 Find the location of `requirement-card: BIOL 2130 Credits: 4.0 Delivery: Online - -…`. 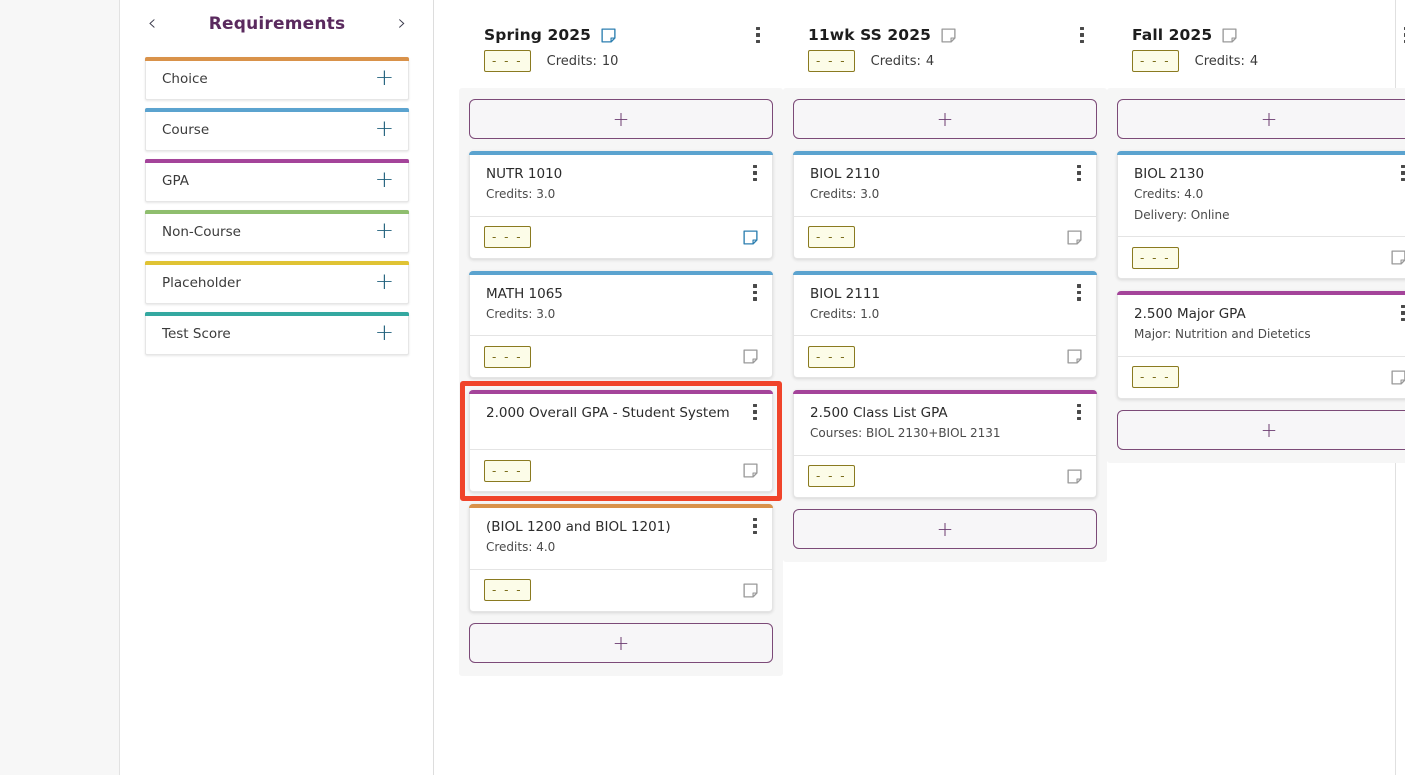

requirement-card: BIOL 2130 Credits: 4.0 Delivery: Online - -… is located at coordinates (1261, 215).